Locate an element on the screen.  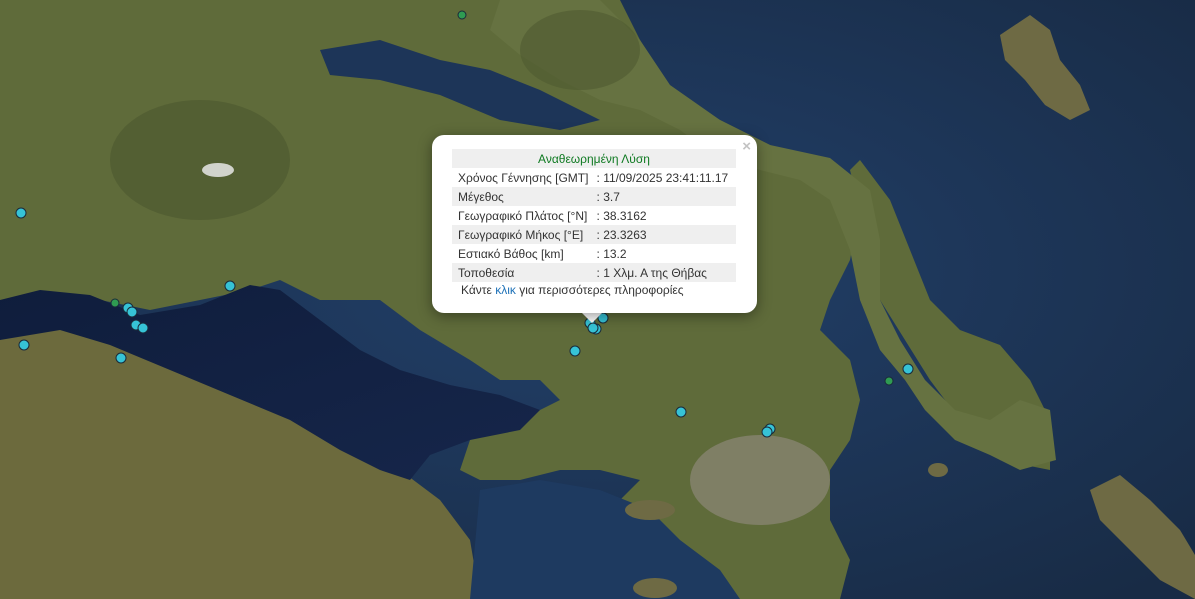
close-icon: × is located at coordinates (746, 146).